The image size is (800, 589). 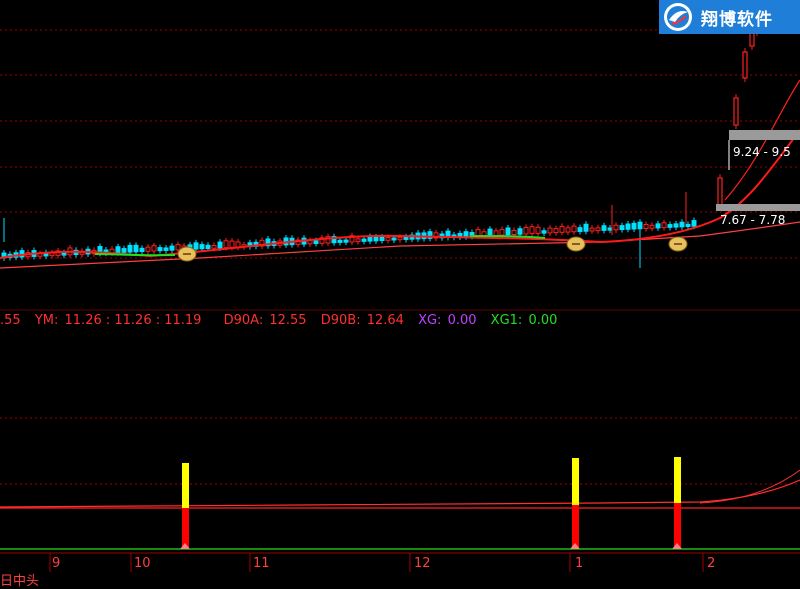 What do you see at coordinates (758, 207) in the screenshot?
I see `price-box-band-lower` at bounding box center [758, 207].